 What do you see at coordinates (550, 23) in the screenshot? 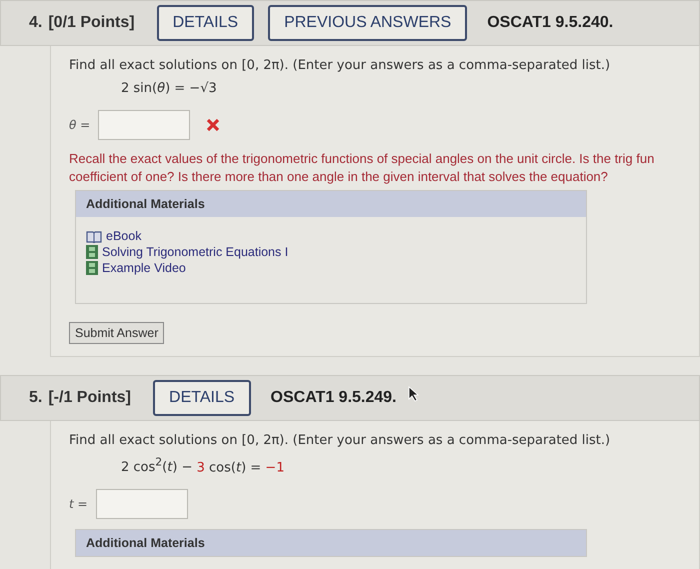
I see `problem-code: OSCAT1 9.5.240.` at bounding box center [550, 23].